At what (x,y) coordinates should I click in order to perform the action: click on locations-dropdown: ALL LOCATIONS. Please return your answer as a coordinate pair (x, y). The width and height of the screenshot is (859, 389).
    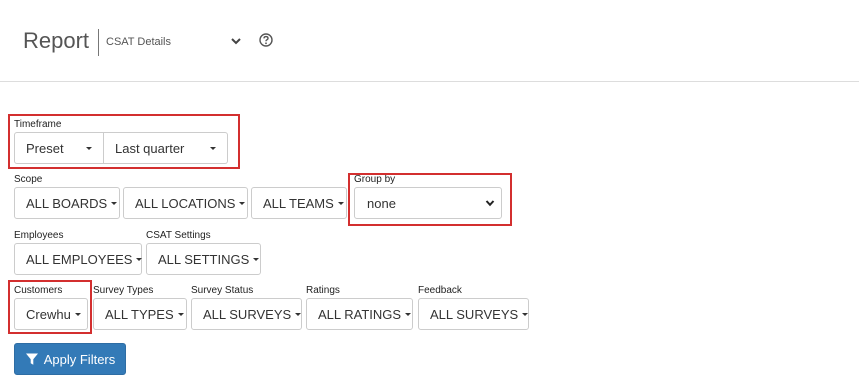
    Looking at the image, I should click on (185, 203).